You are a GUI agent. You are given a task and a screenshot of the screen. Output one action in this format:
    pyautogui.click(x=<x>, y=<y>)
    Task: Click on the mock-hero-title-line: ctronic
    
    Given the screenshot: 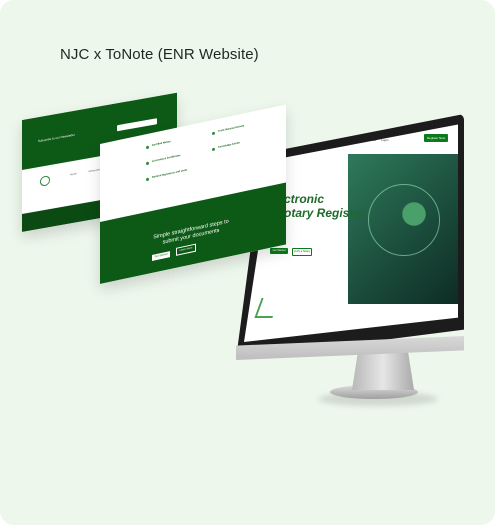 What is the action you would take?
    pyautogui.click(x=304, y=199)
    